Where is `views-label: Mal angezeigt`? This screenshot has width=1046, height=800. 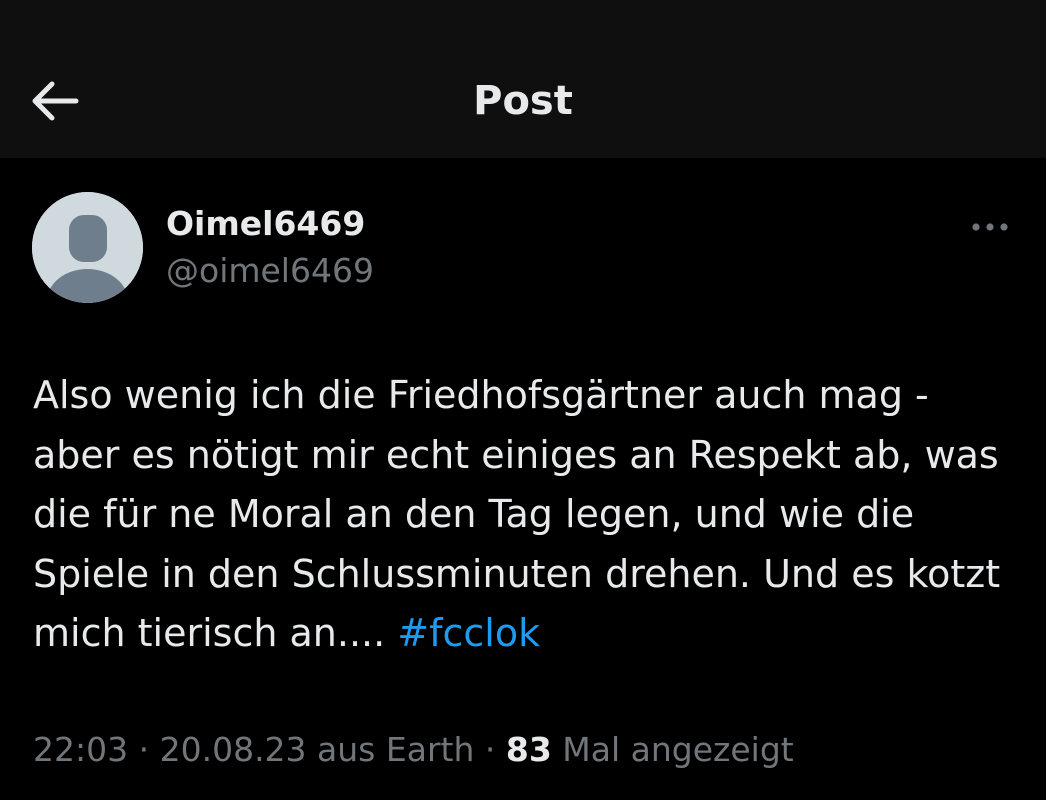
views-label: Mal angezeigt is located at coordinates (677, 749).